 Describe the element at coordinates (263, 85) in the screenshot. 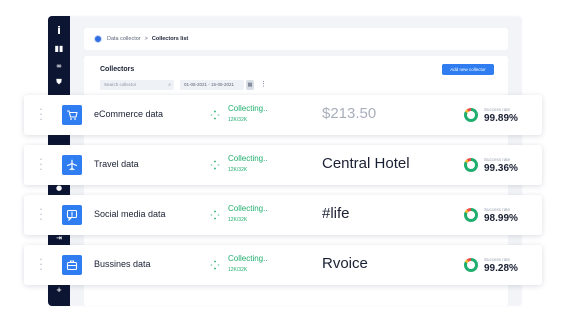

I see `more-options-icon: ⋮` at that location.